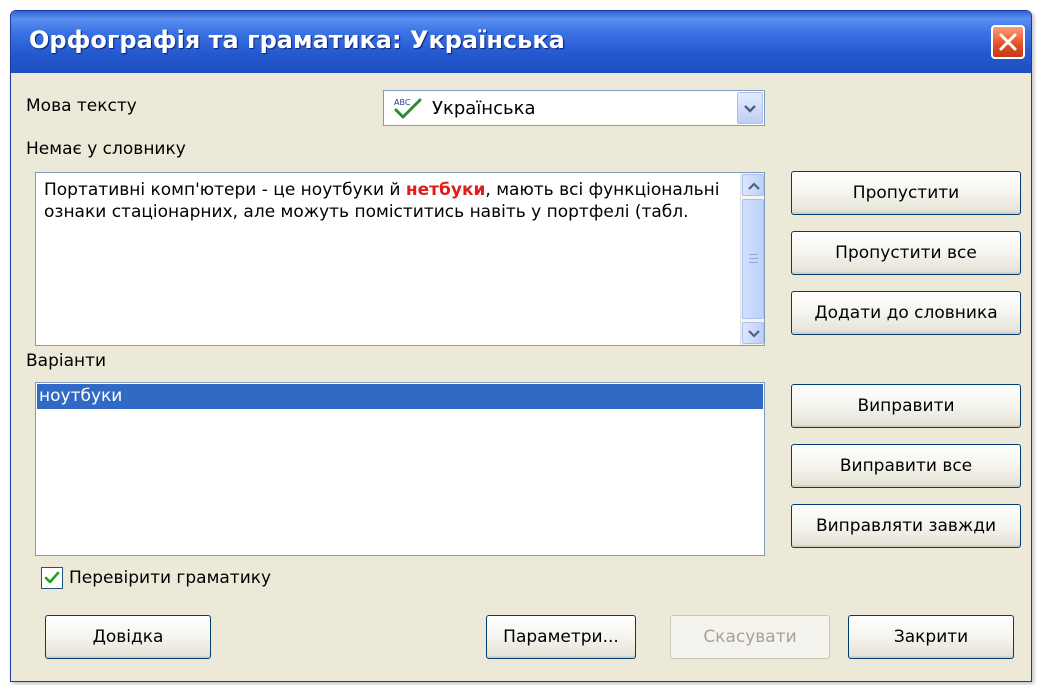 Image resolution: width=1037 pixels, height=685 pixels. Describe the element at coordinates (402, 102) in the screenshot. I see `svg-text: ABC` at that location.